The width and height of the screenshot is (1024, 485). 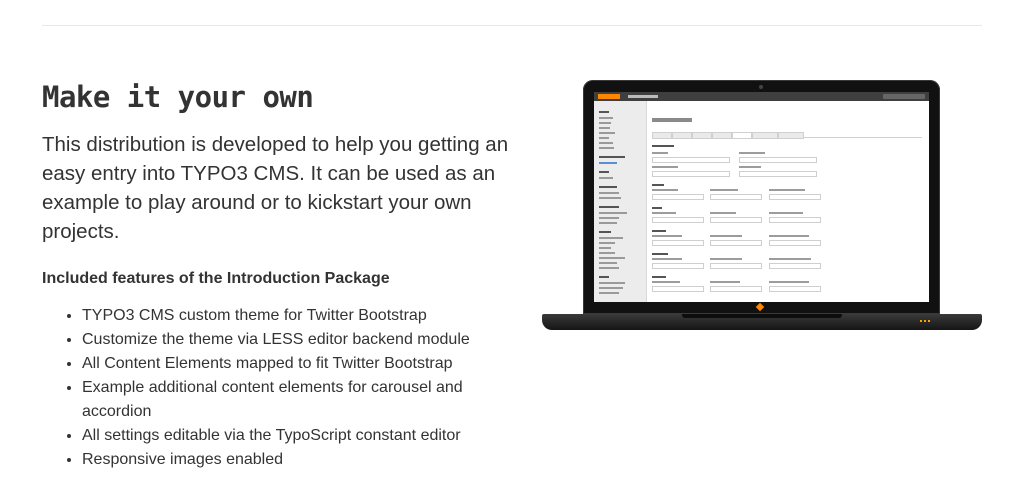 I want to click on camera-icon, so click(x=761, y=87).